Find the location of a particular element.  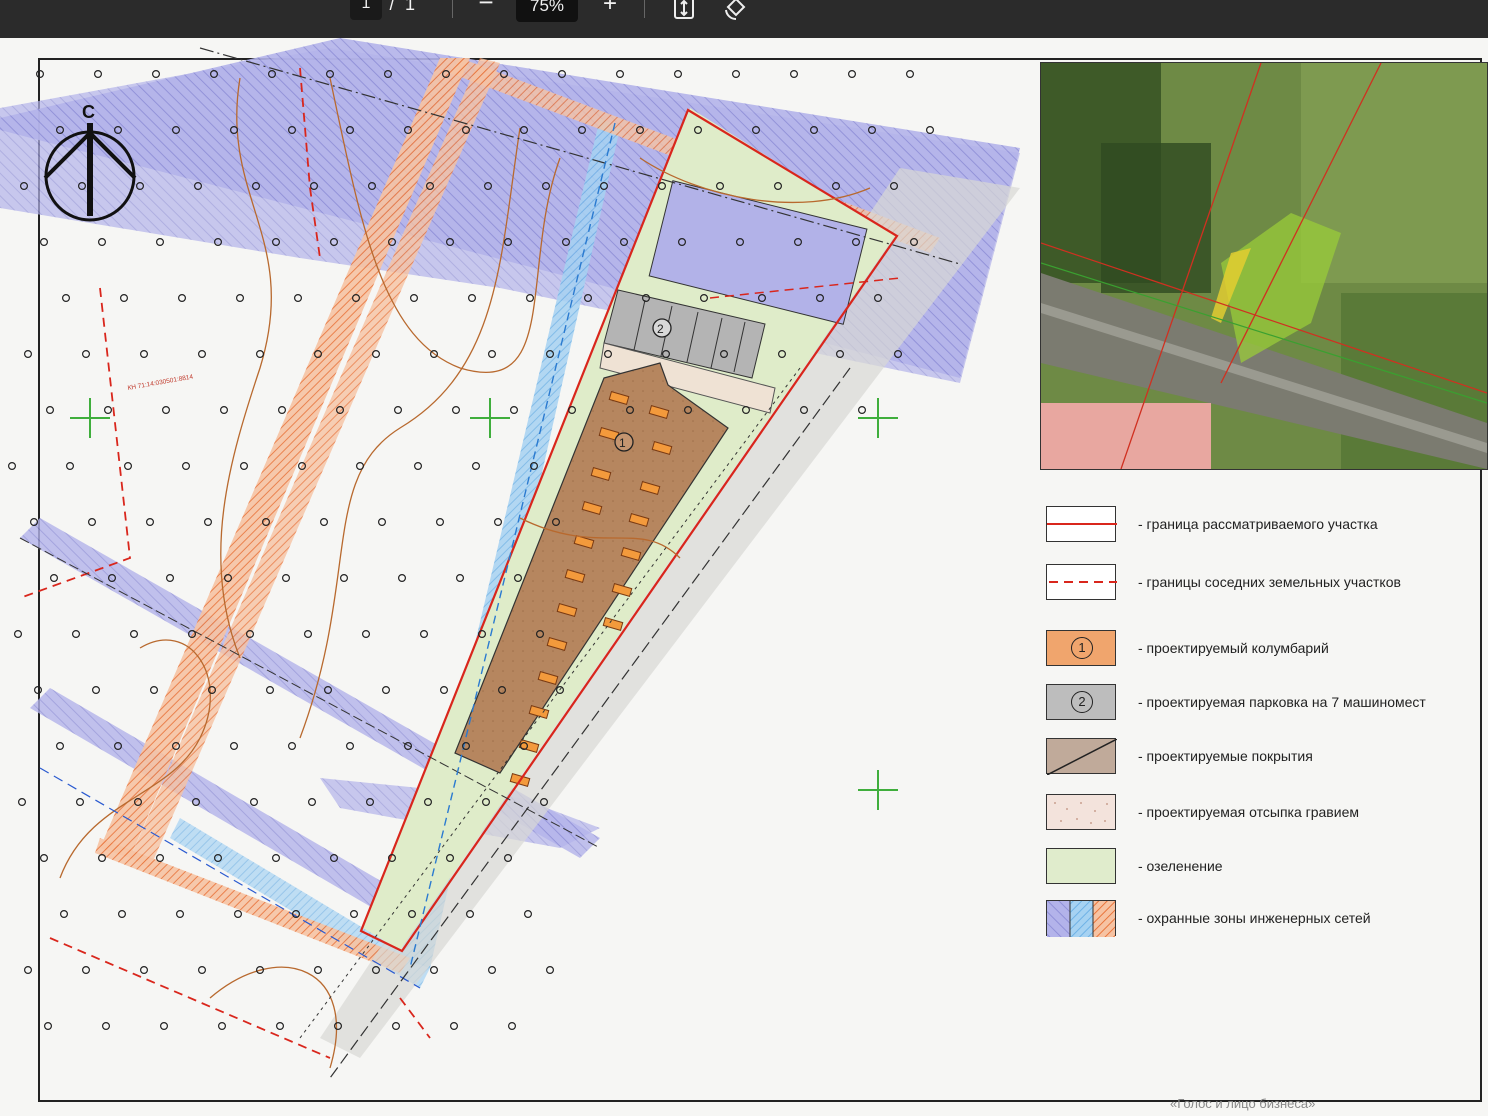

legend-label: - охранные зоны инженерных сетей is located at coordinates (1254, 918).